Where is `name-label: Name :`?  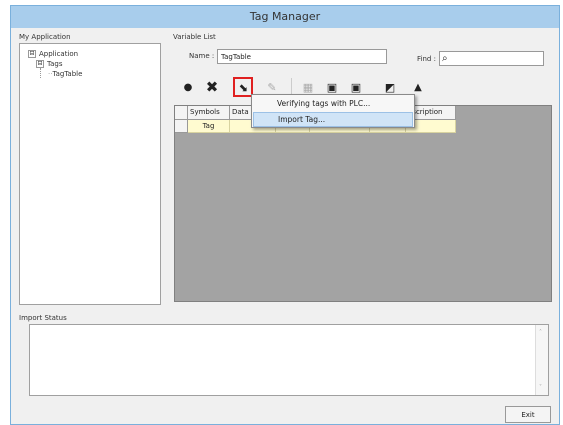
name-label: Name : is located at coordinates (202, 56).